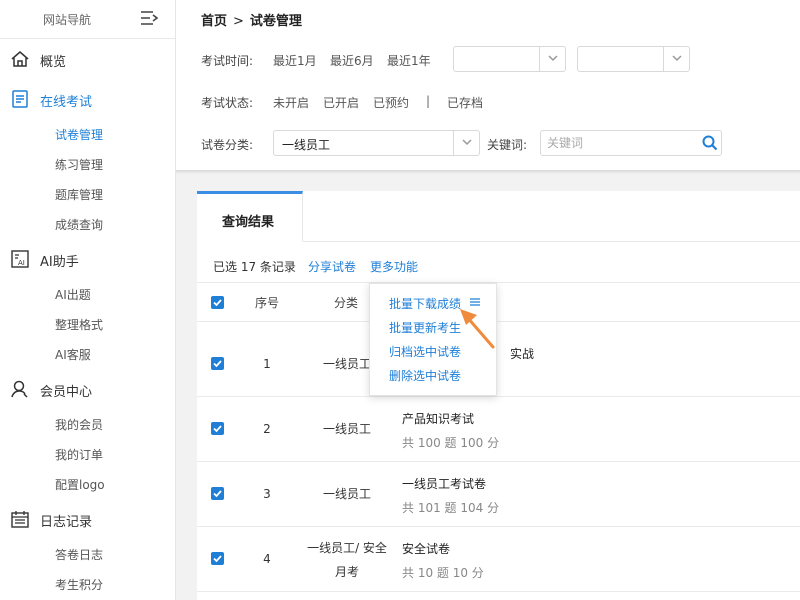  What do you see at coordinates (425, 375) in the screenshot?
I see `menu-item-delete-selected: 删除选中试卷` at bounding box center [425, 375].